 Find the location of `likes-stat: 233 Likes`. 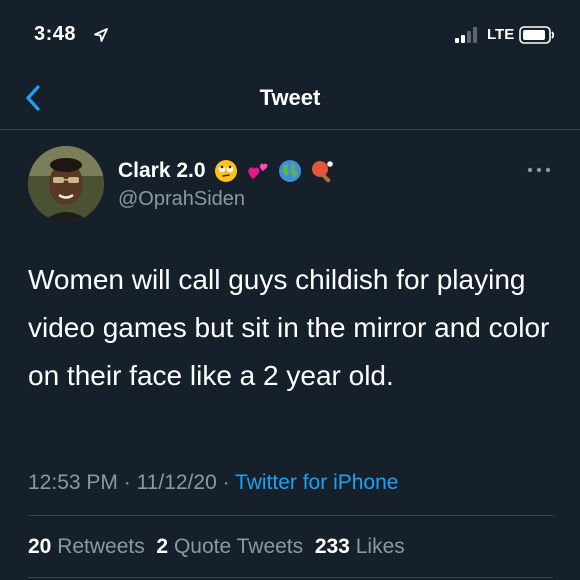

likes-stat: 233 Likes is located at coordinates (360, 546).